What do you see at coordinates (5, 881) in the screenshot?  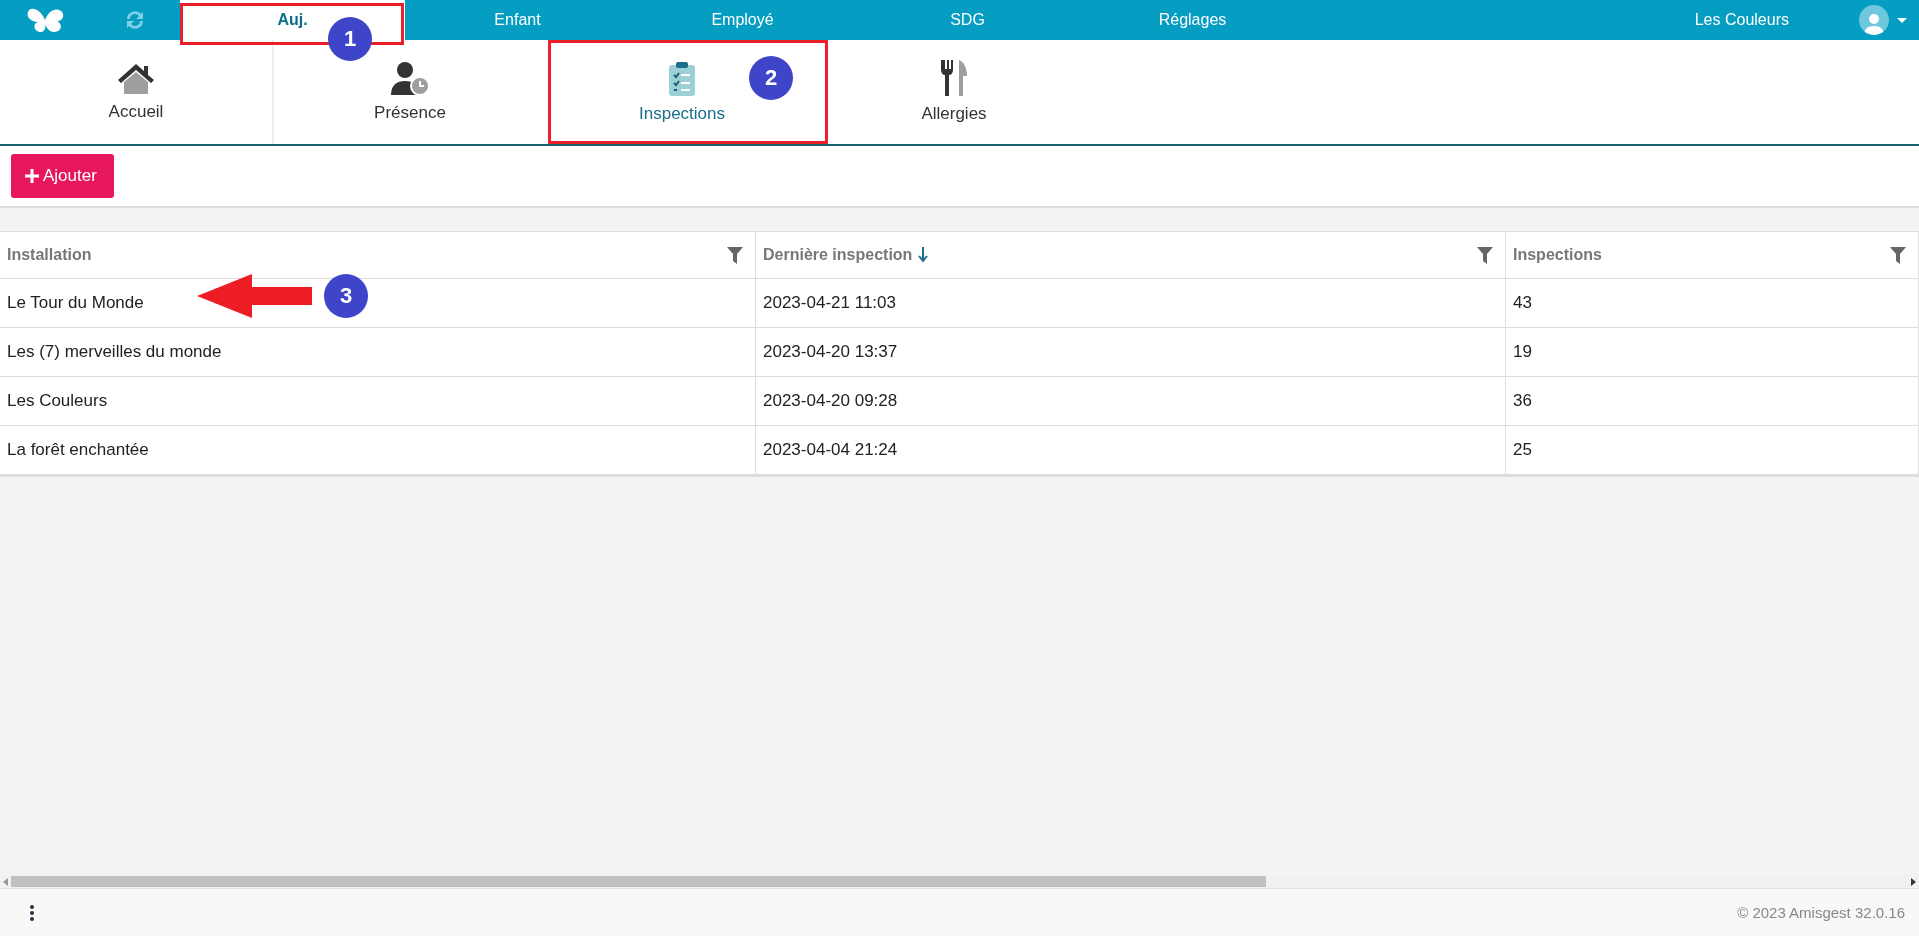 I see `scroll-left-icon` at bounding box center [5, 881].